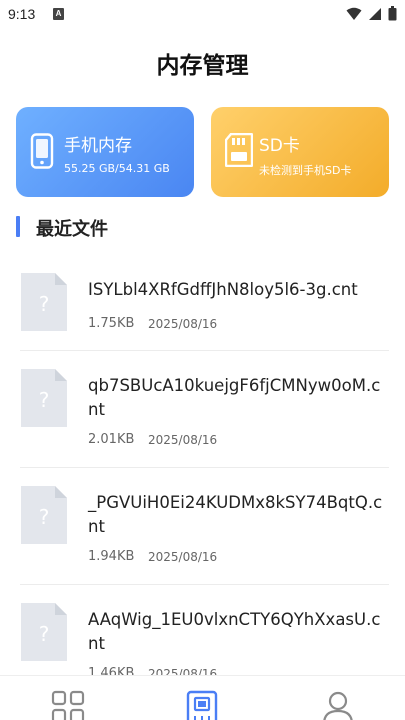 This screenshot has height=720, width=405. What do you see at coordinates (235, 514) in the screenshot?
I see `file-name: _PGVUiH0Ei24KUDMx8kSY74BqtQ.cnt` at bounding box center [235, 514].